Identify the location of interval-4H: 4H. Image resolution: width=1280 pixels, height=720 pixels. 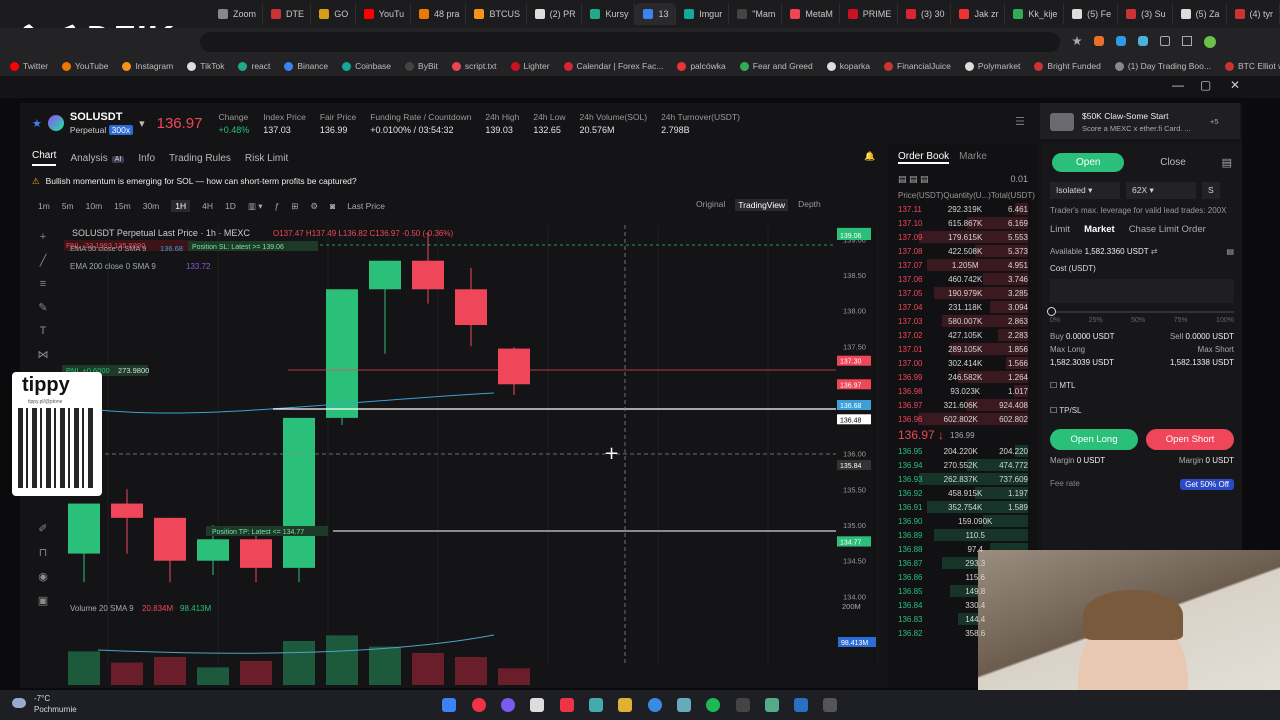
(207, 206).